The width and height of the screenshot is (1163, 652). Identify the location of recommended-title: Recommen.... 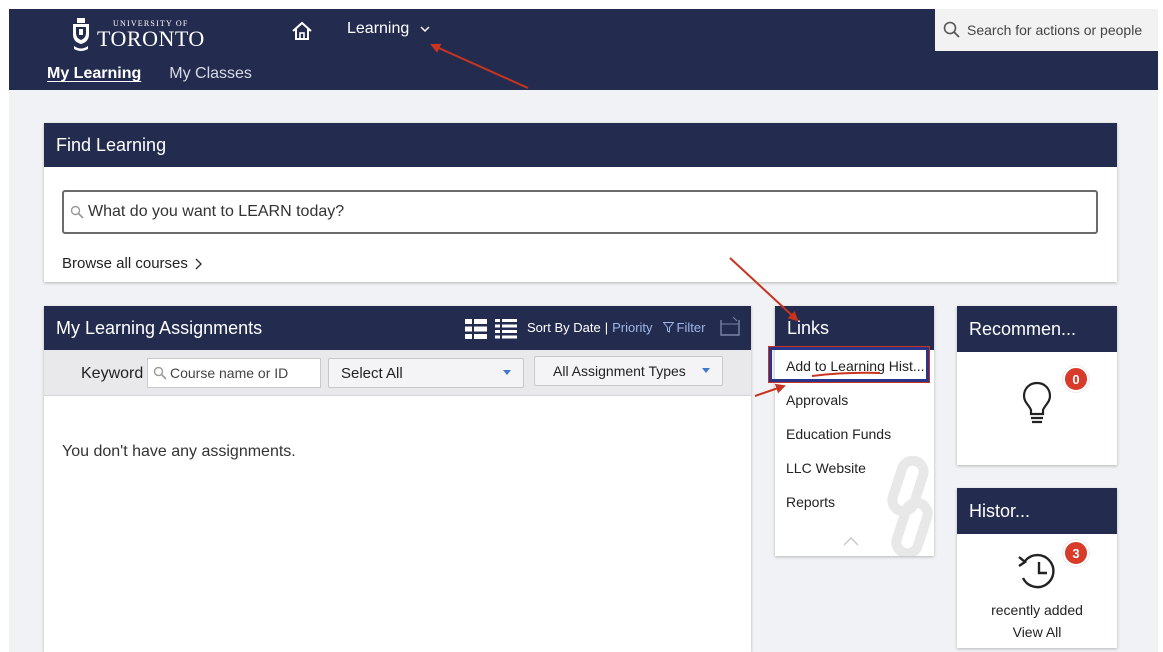
(1037, 329).